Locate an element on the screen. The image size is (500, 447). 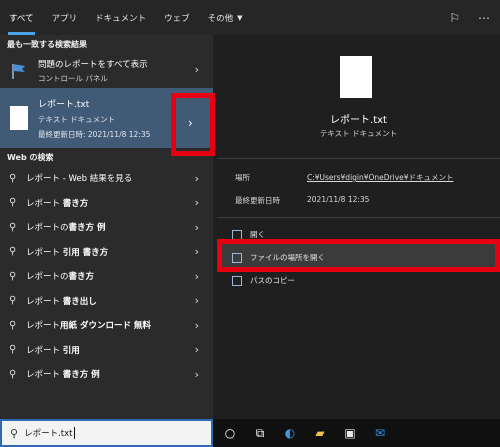
location-link: C:¥Users¥digin¥OneDrive¥ドキュメント is located at coordinates (380, 177).